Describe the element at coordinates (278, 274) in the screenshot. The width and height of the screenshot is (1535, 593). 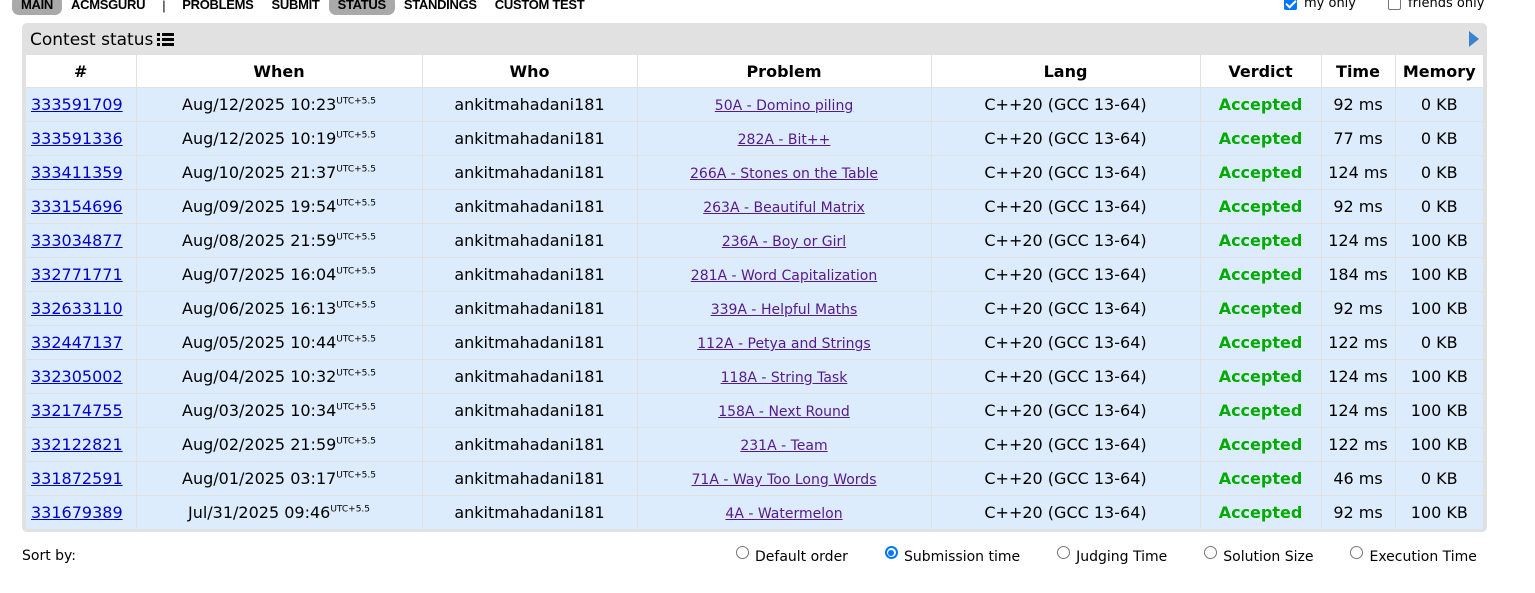
I see `when-cell: Aug/07/2025 16:04UTC+5.5` at that location.